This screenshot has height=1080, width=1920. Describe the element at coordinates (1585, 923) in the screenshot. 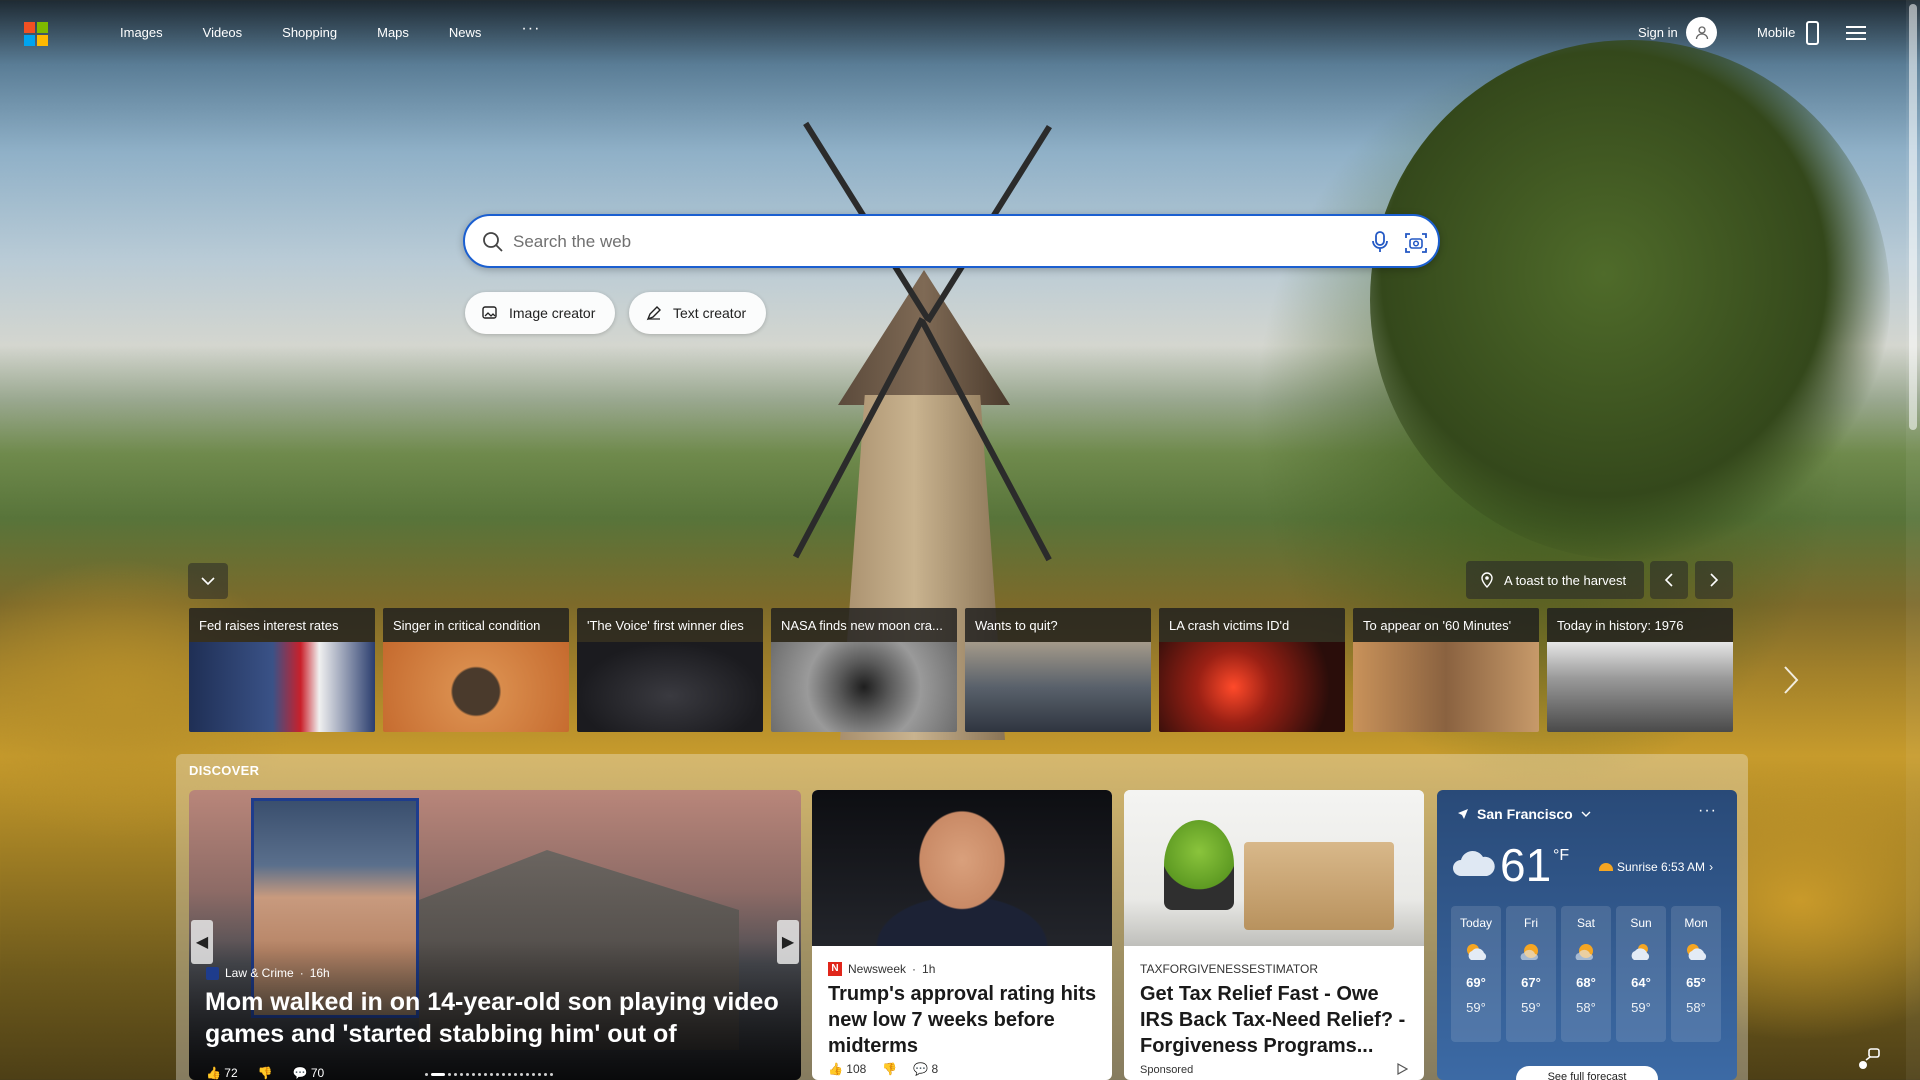

I see `forecast-day-name: Sat` at that location.